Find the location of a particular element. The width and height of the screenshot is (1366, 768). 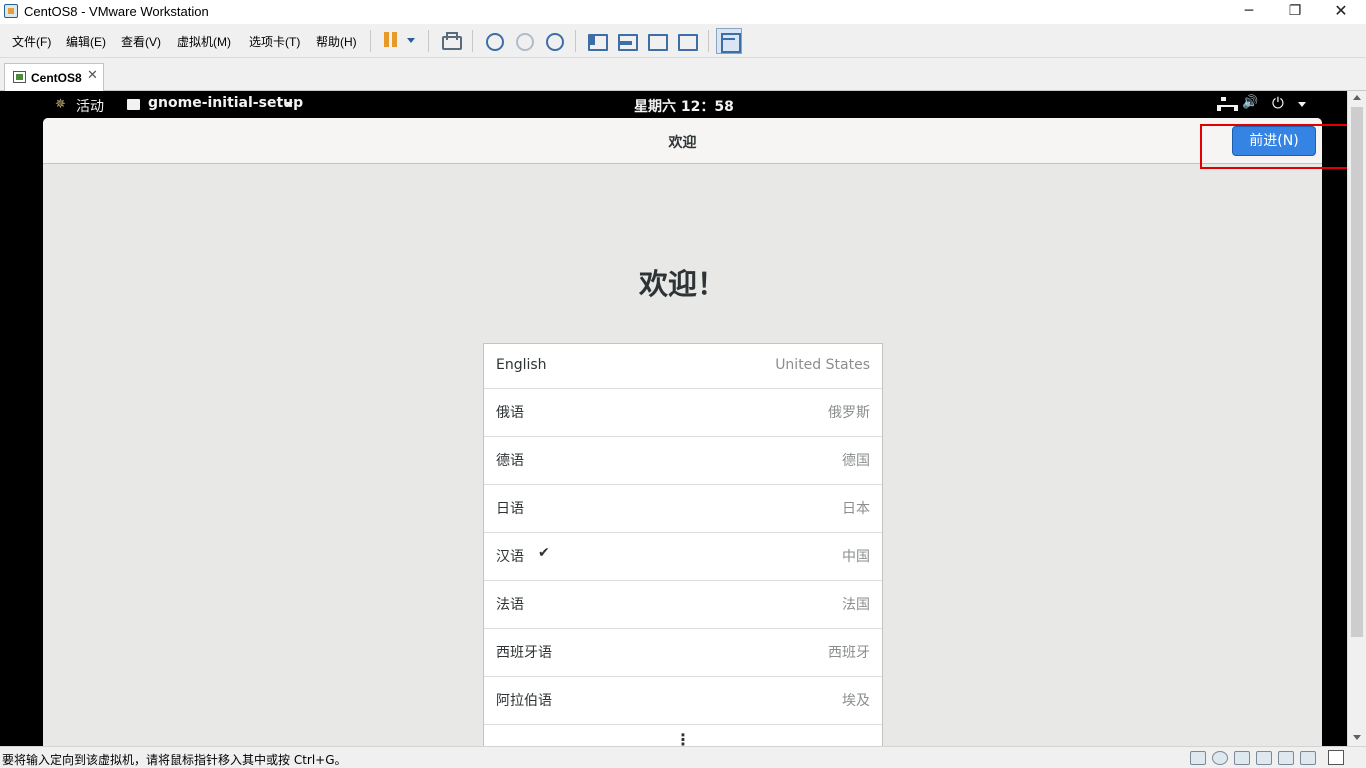

window-titlebar: CentOS8 - VMware Workstation ─ ❐ ✕ is located at coordinates (683, 12).